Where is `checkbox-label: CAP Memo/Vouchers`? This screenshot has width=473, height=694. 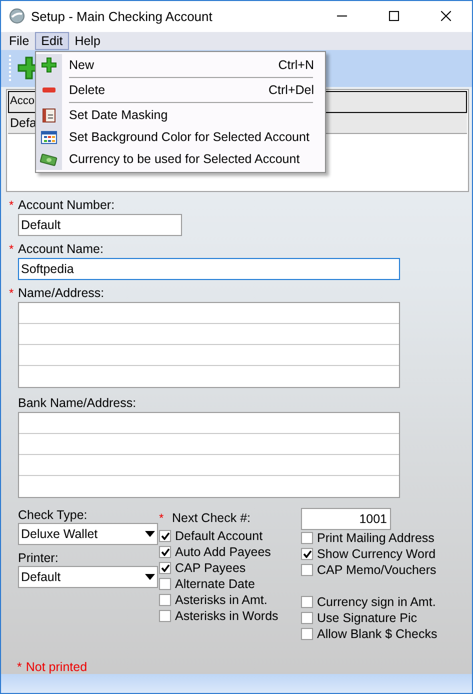 checkbox-label: CAP Memo/Vouchers is located at coordinates (376, 570).